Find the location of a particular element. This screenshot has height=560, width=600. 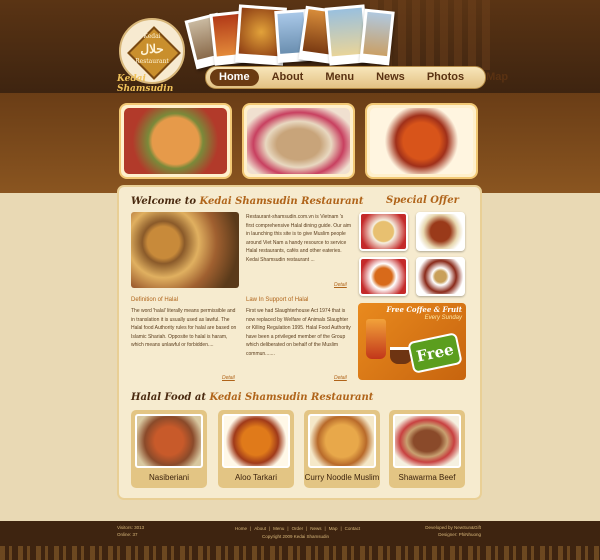

halal-food-card: Aloo Tarkari is located at coordinates (256, 449).